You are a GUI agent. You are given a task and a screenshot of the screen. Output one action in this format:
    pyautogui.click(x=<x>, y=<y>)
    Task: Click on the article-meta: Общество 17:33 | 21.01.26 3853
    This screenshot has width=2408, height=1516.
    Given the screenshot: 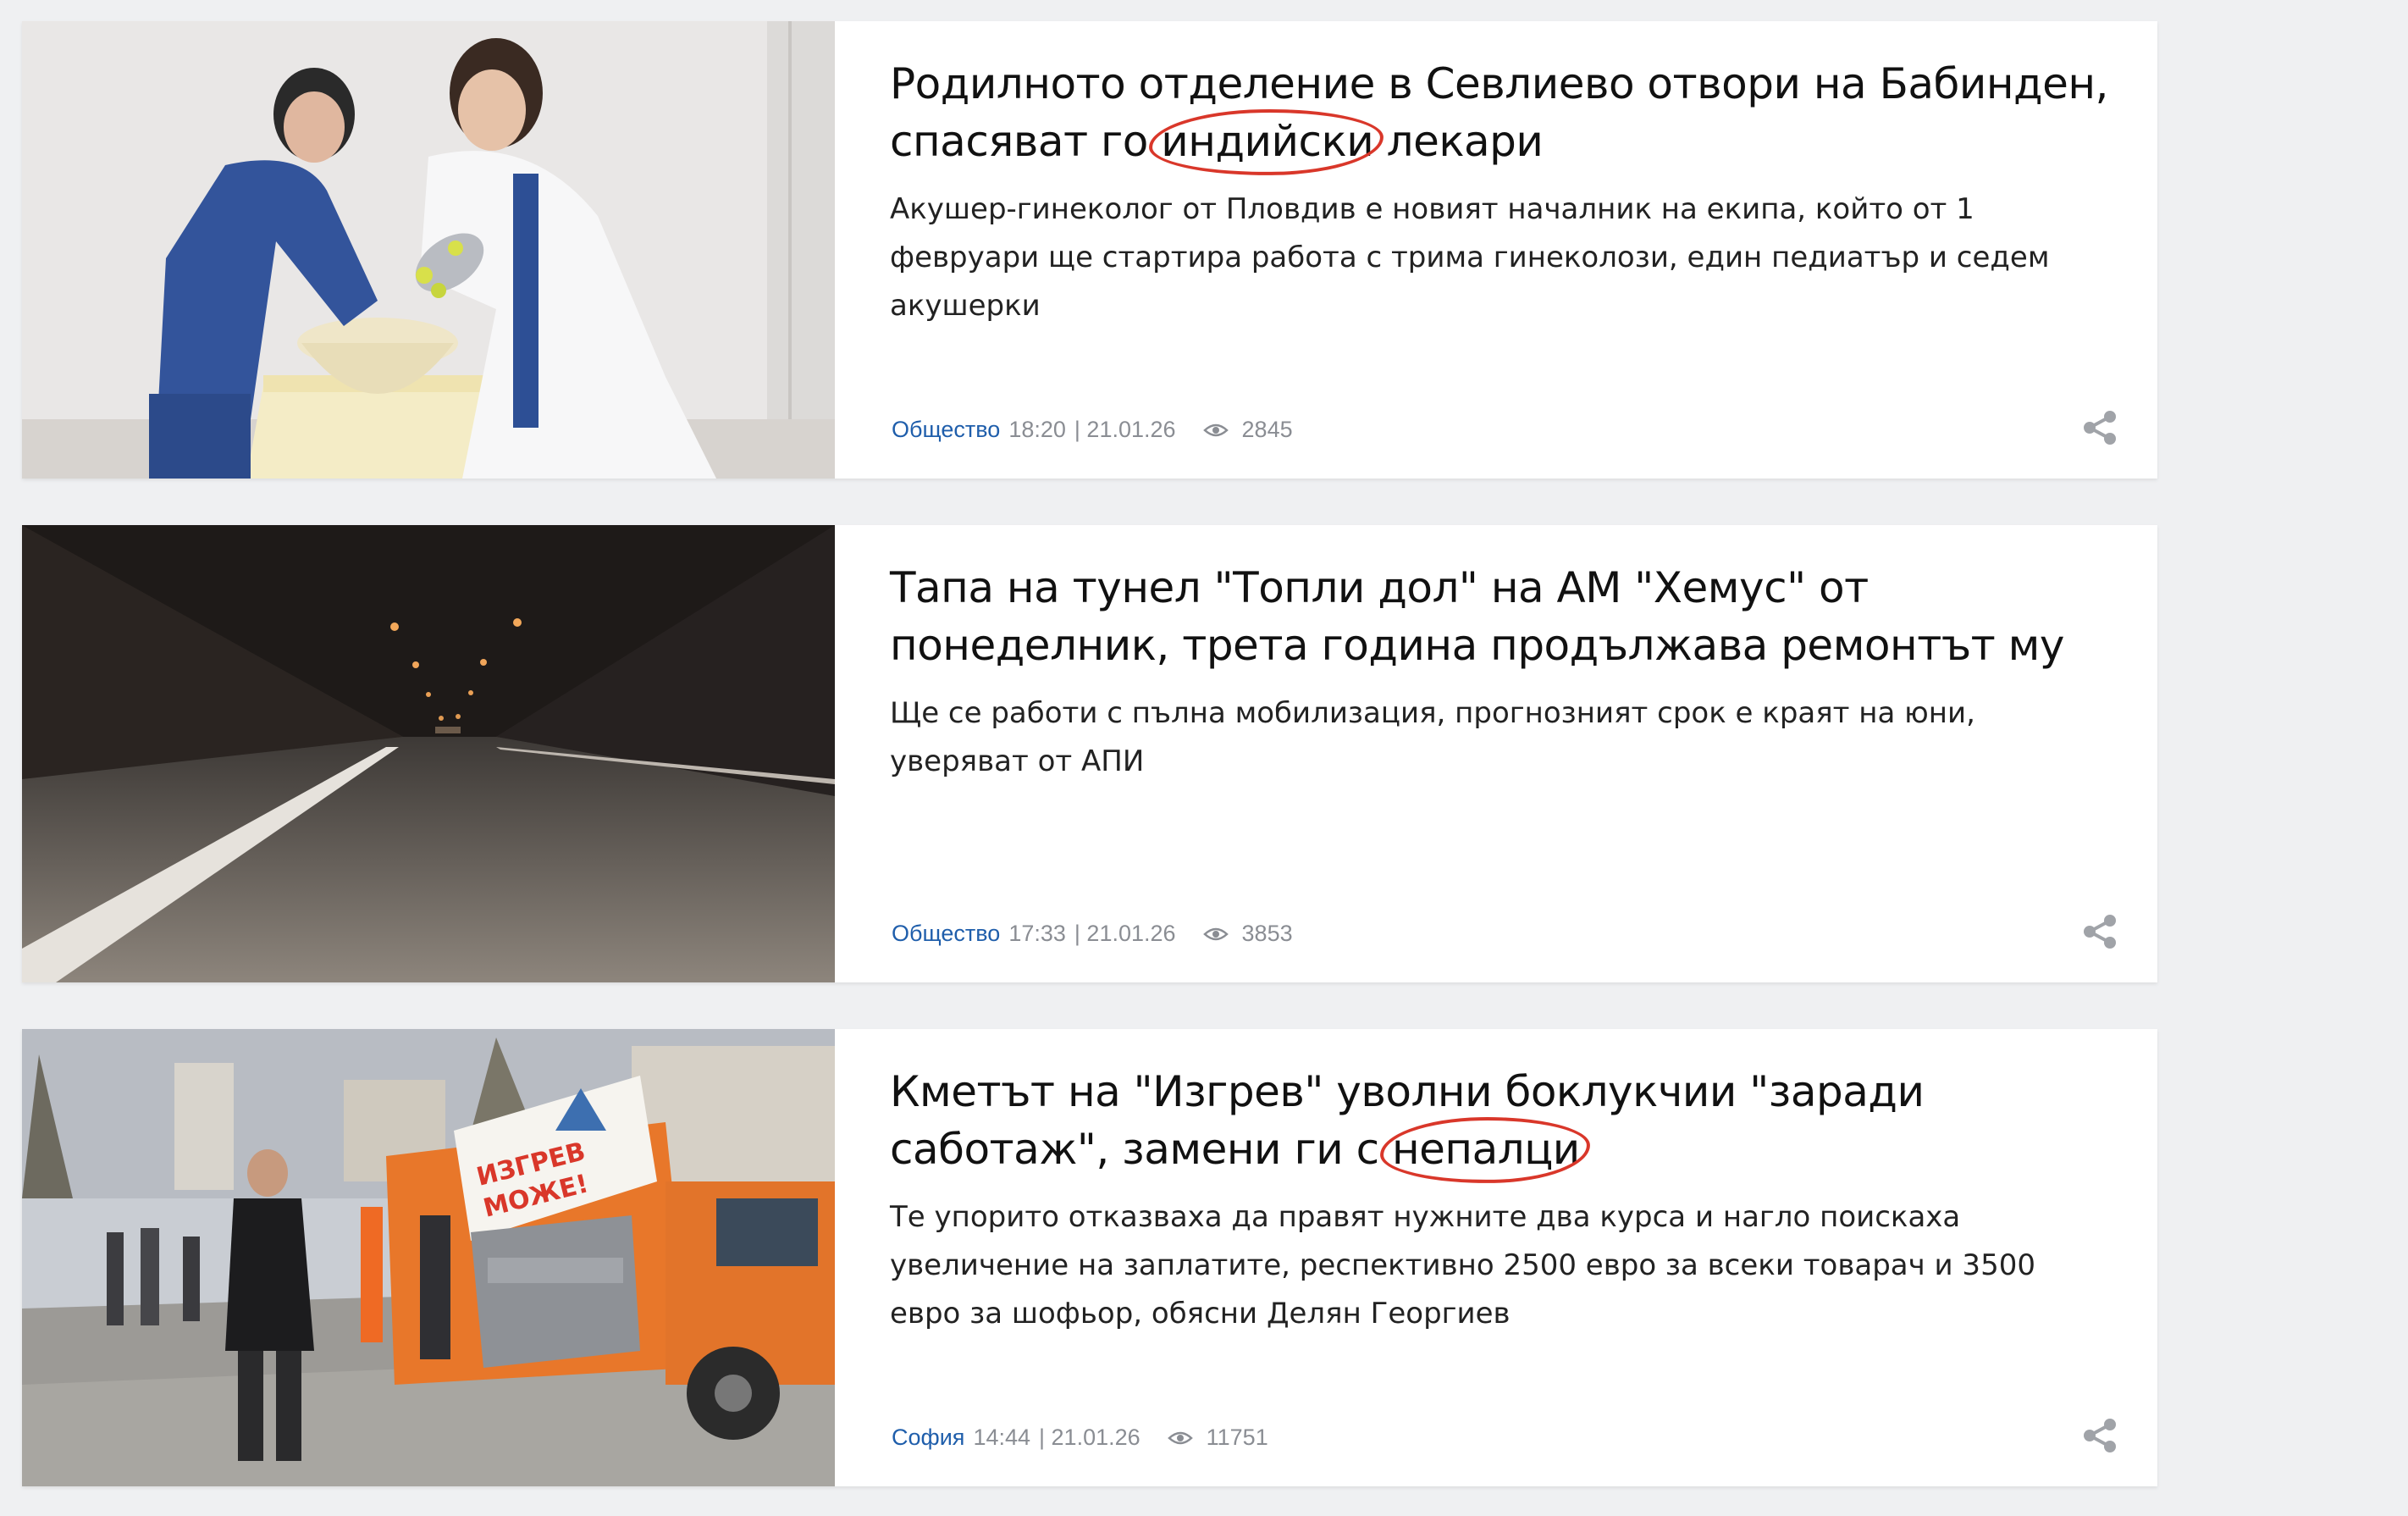 What is the action you would take?
    pyautogui.click(x=1092, y=934)
    